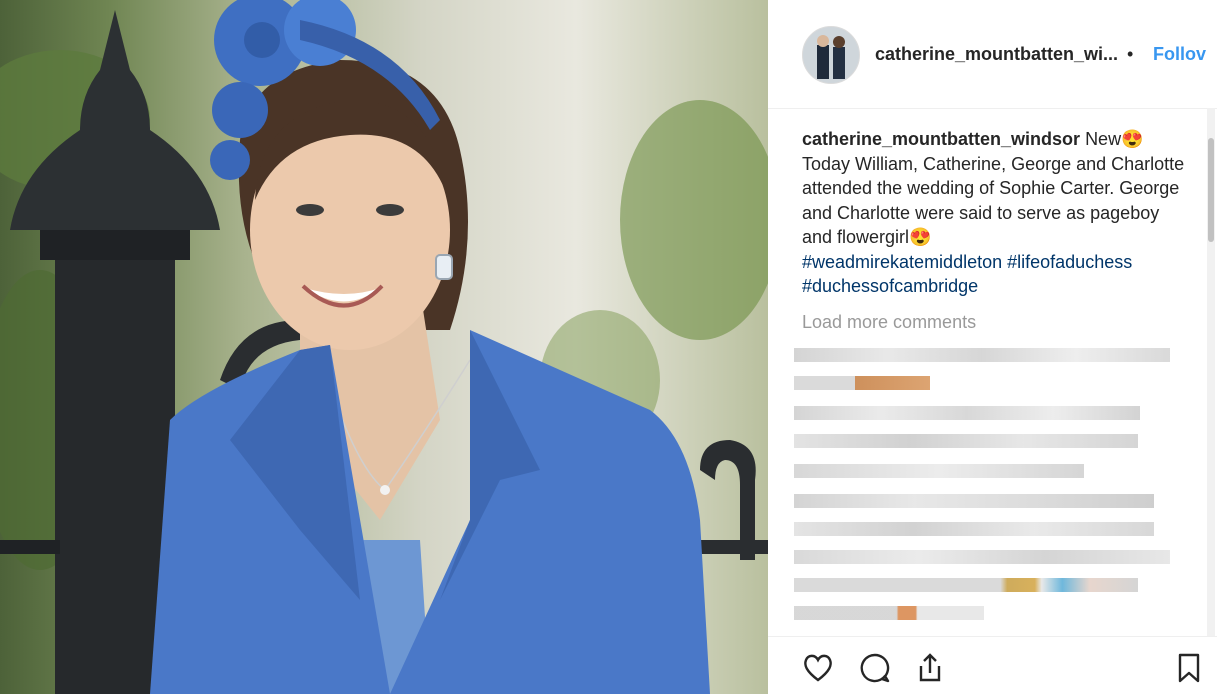 This screenshot has height=695, width=1217. I want to click on hashtag-link: #duchessofcambridge, so click(890, 286).